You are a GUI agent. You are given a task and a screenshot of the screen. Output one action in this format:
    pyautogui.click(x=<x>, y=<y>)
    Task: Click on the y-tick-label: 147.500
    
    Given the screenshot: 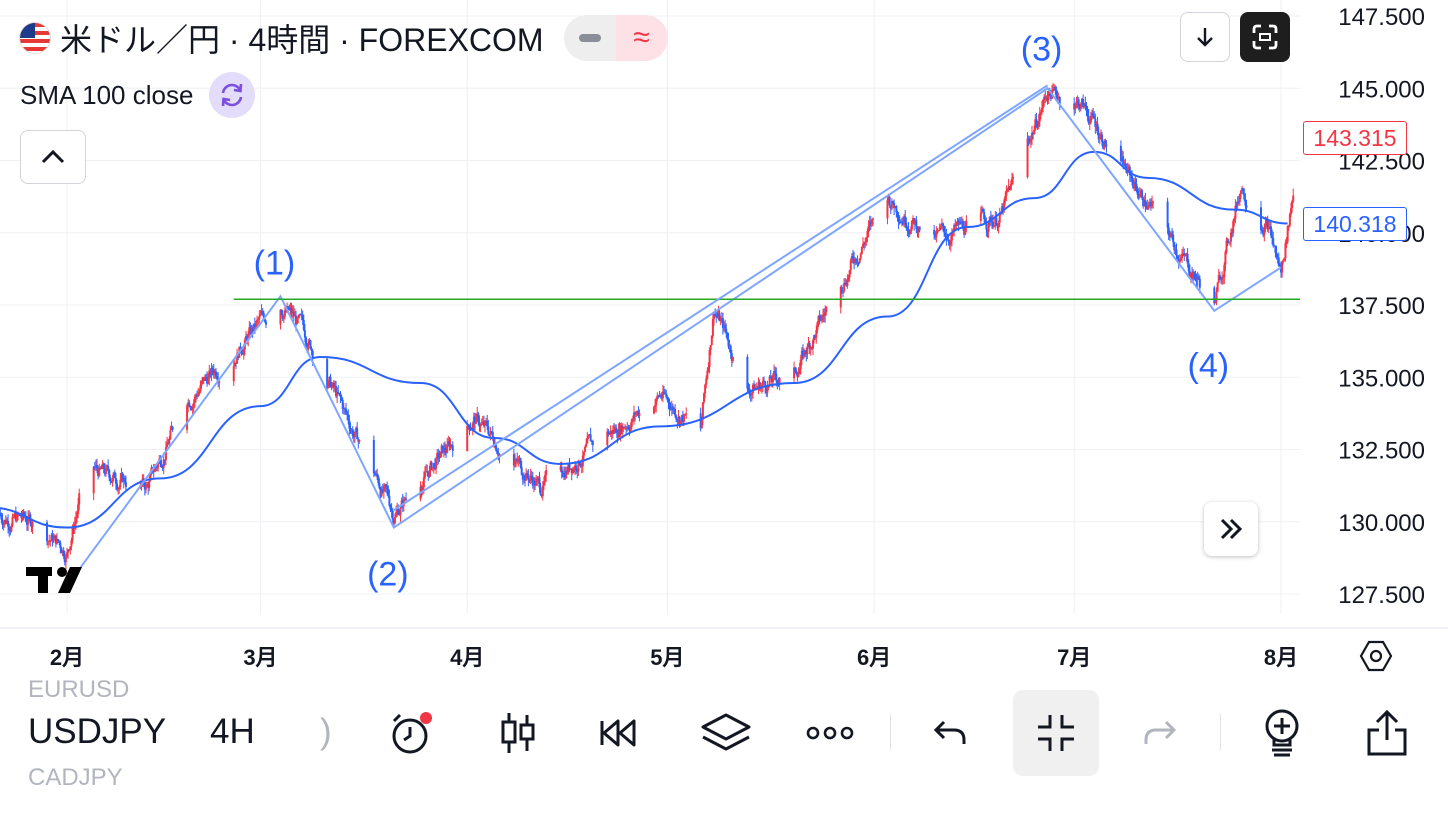 What is the action you would take?
    pyautogui.click(x=1381, y=17)
    